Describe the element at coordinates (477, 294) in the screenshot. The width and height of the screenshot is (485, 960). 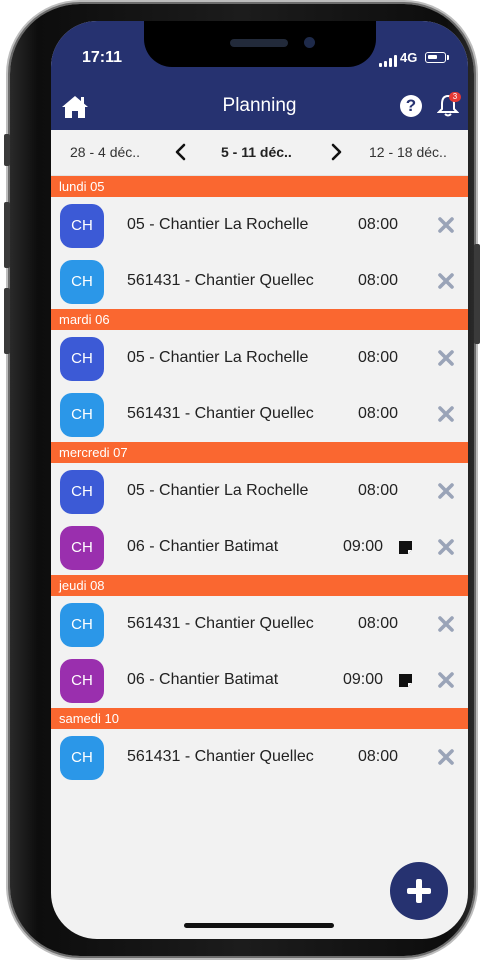
I see `power-button` at that location.